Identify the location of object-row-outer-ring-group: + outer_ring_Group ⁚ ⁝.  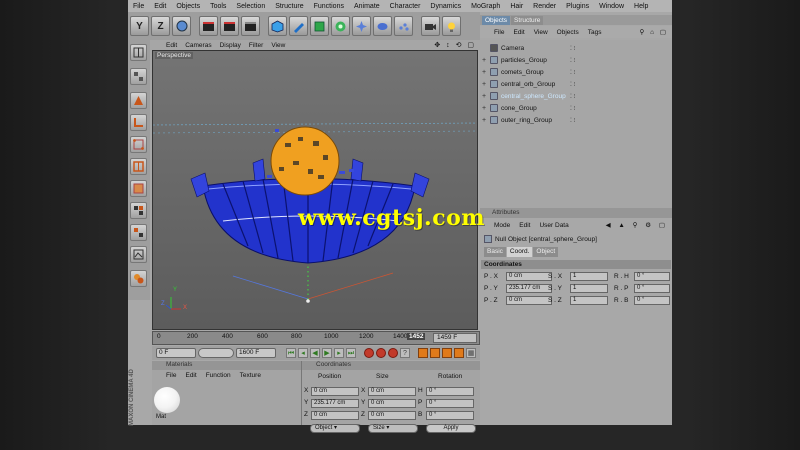
(576, 120).